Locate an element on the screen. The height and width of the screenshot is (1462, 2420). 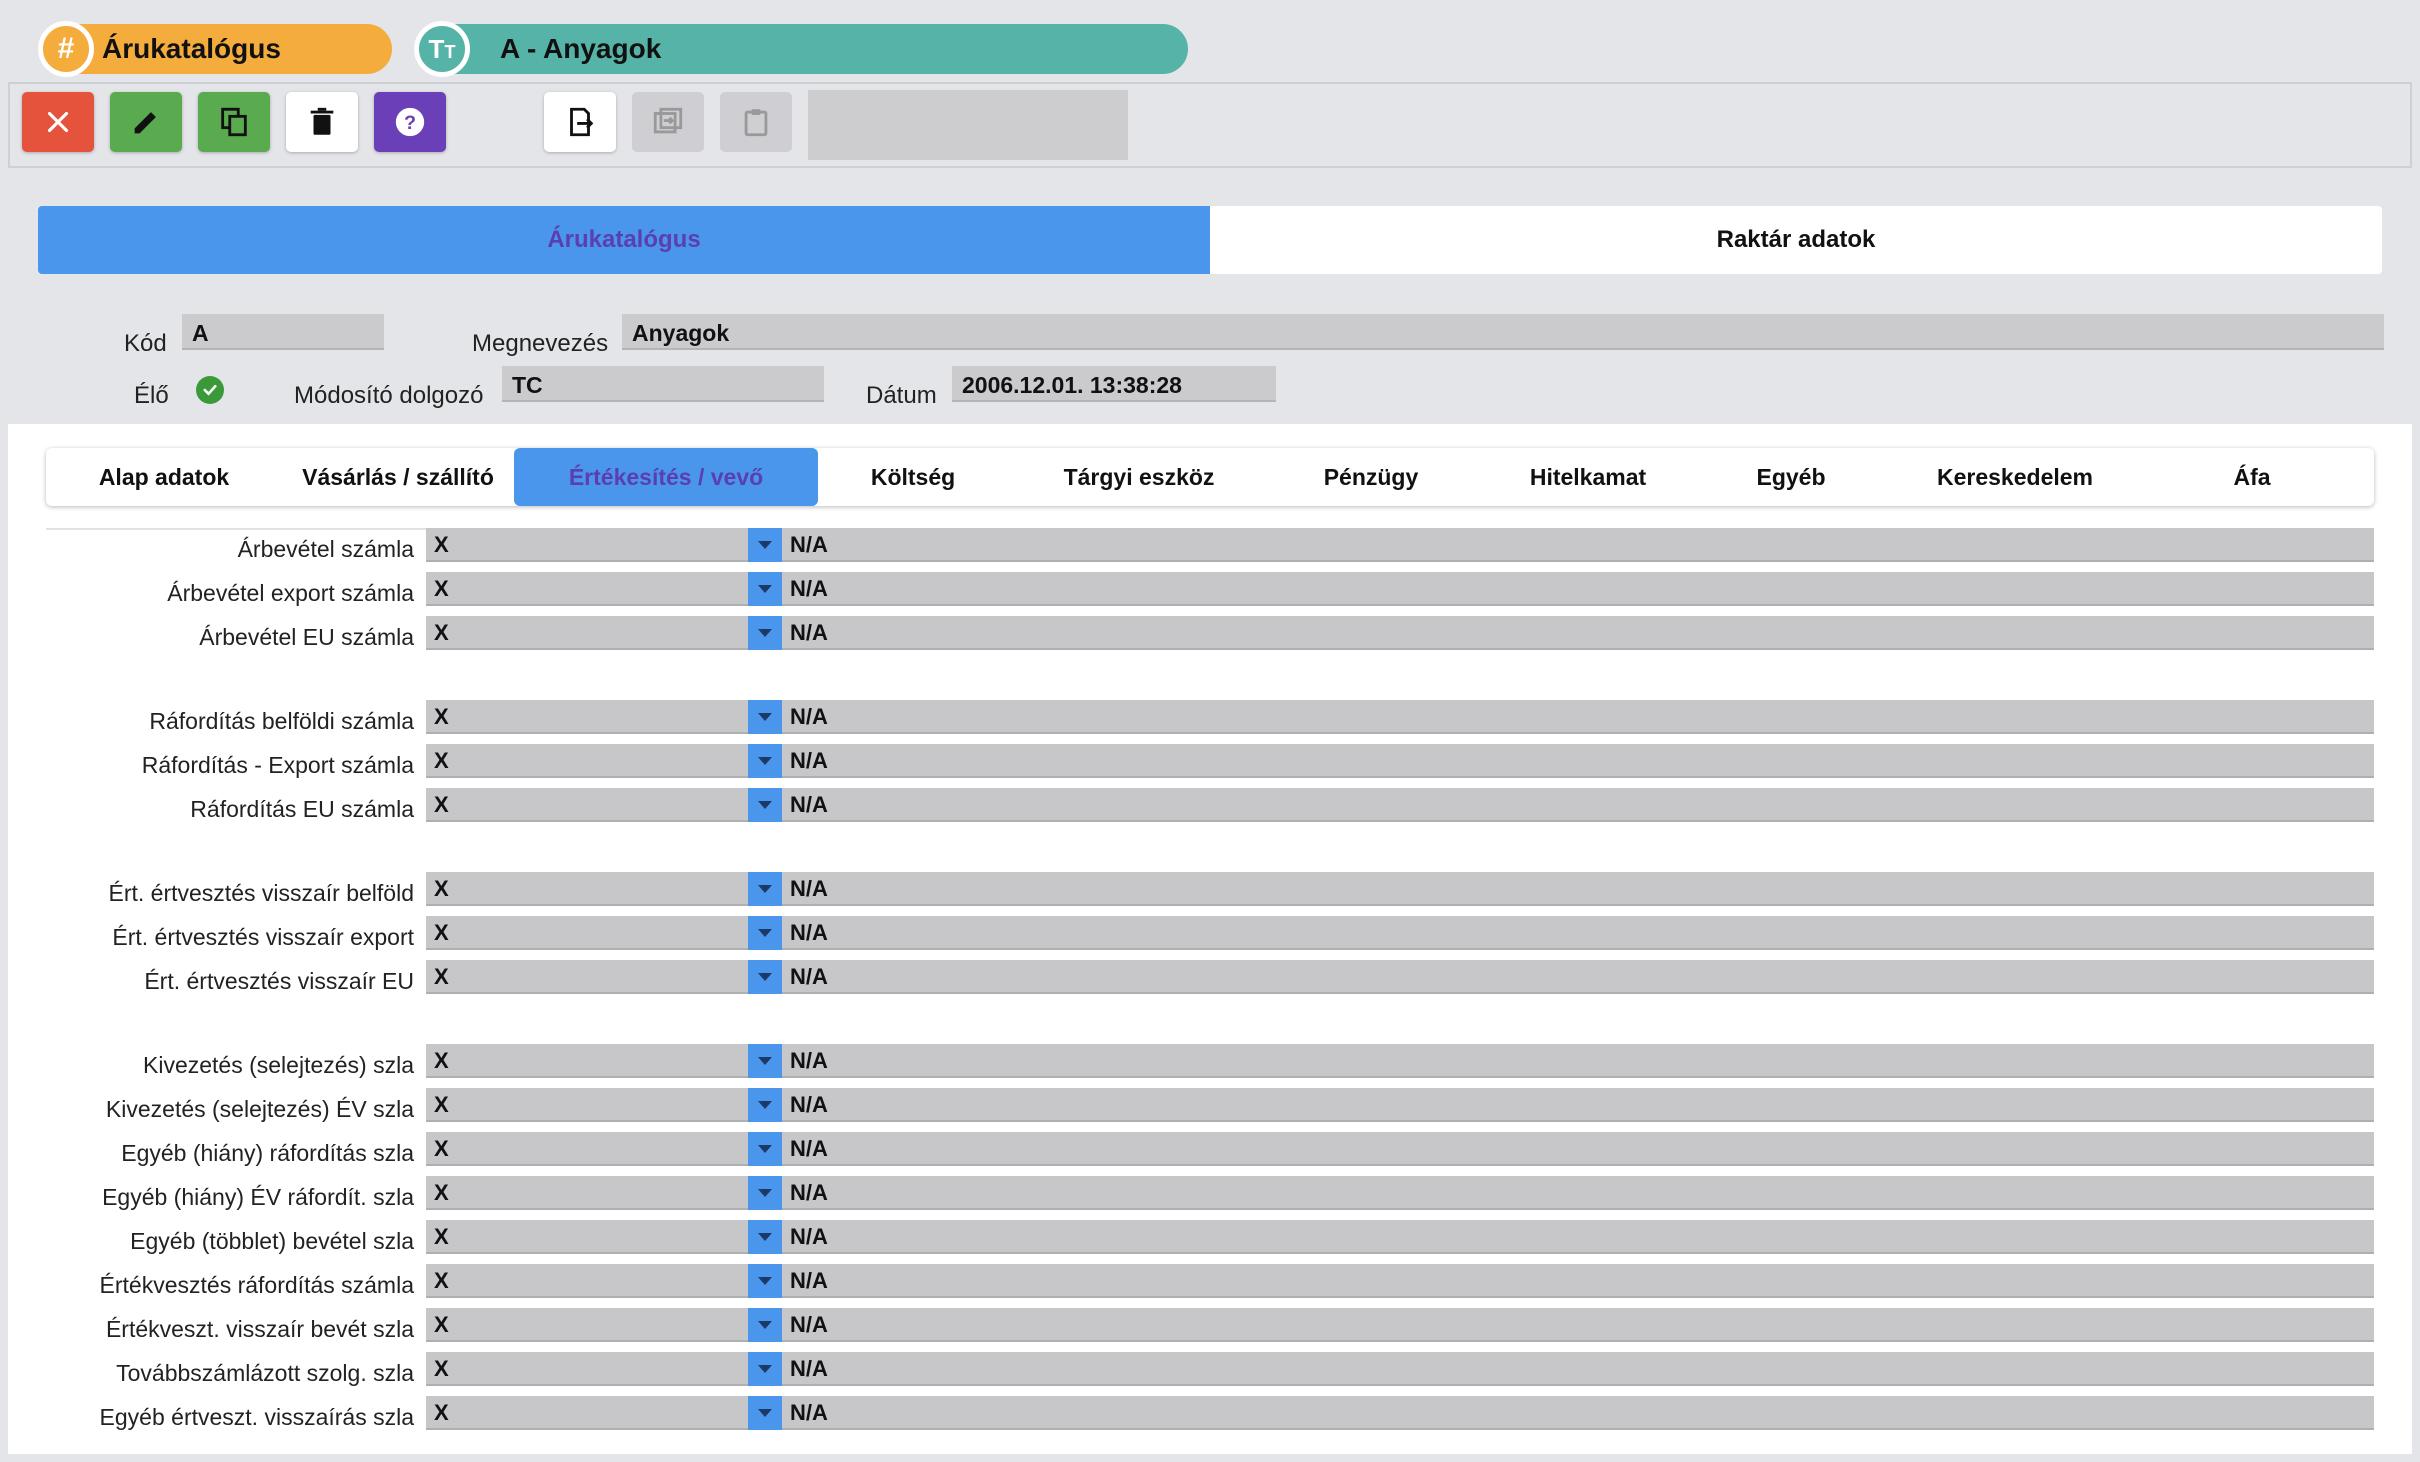
account-row: Kivezetés (selejtezés) ÉV szla X N/A is located at coordinates (1210, 1108).